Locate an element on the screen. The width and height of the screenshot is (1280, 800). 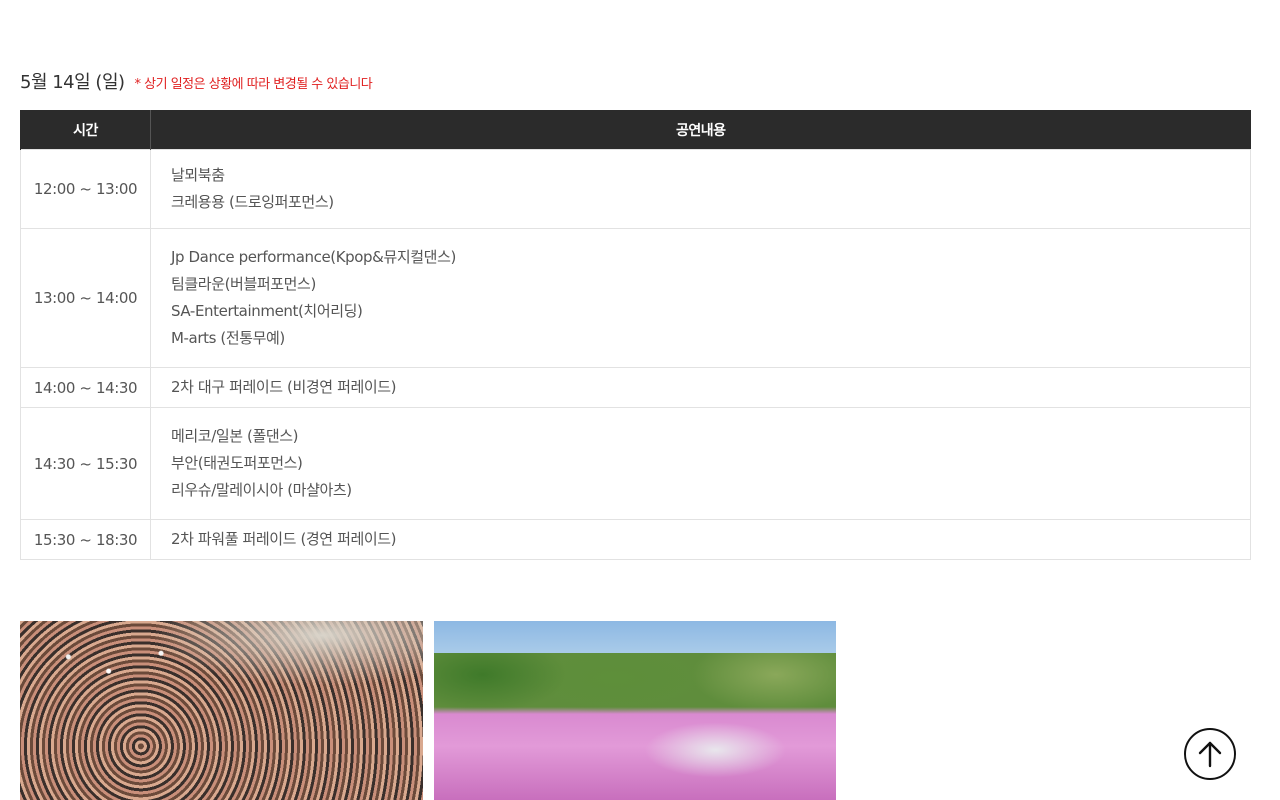
performance-item: M-arts (전통무예) is located at coordinates (228, 338).